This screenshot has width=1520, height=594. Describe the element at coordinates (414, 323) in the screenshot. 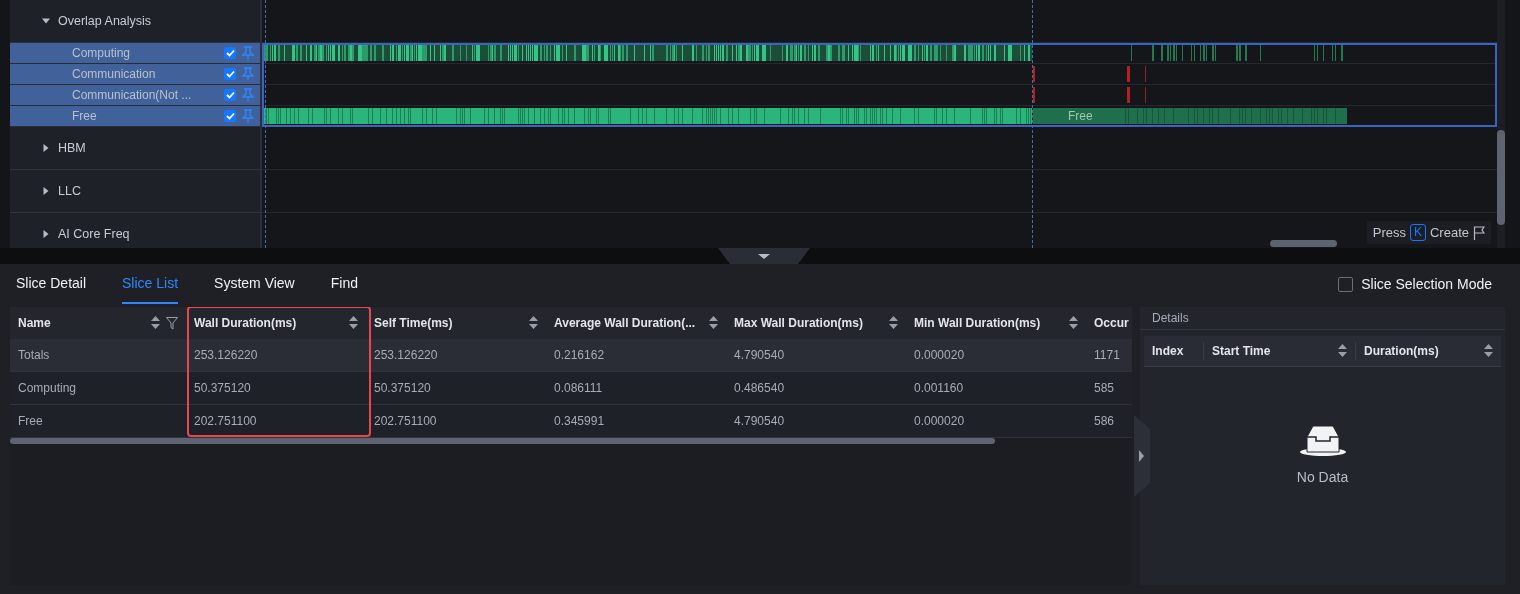

I see `column-title: Self Time(ms)` at that location.